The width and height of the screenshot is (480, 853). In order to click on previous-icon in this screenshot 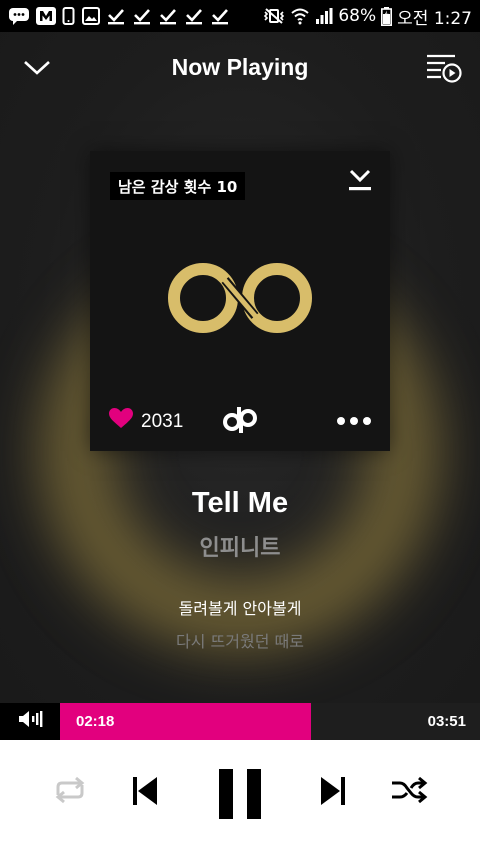, I will do `click(145, 793)`.